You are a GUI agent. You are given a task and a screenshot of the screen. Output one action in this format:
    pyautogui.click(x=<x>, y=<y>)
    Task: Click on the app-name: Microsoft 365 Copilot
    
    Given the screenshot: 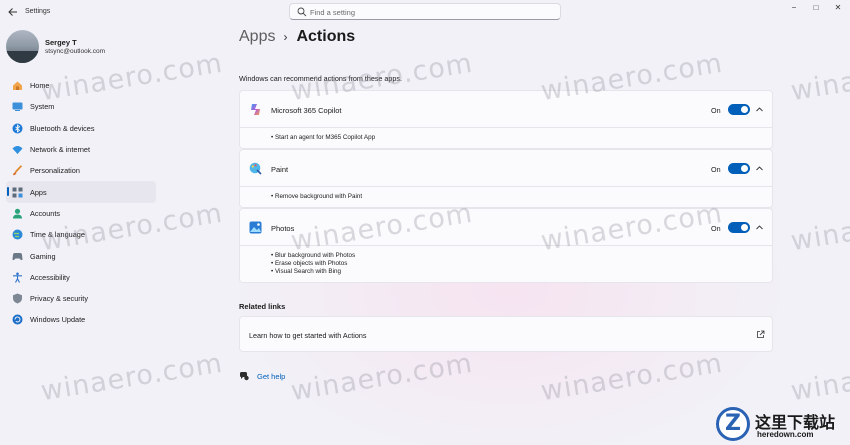 What is the action you would take?
    pyautogui.click(x=306, y=110)
    